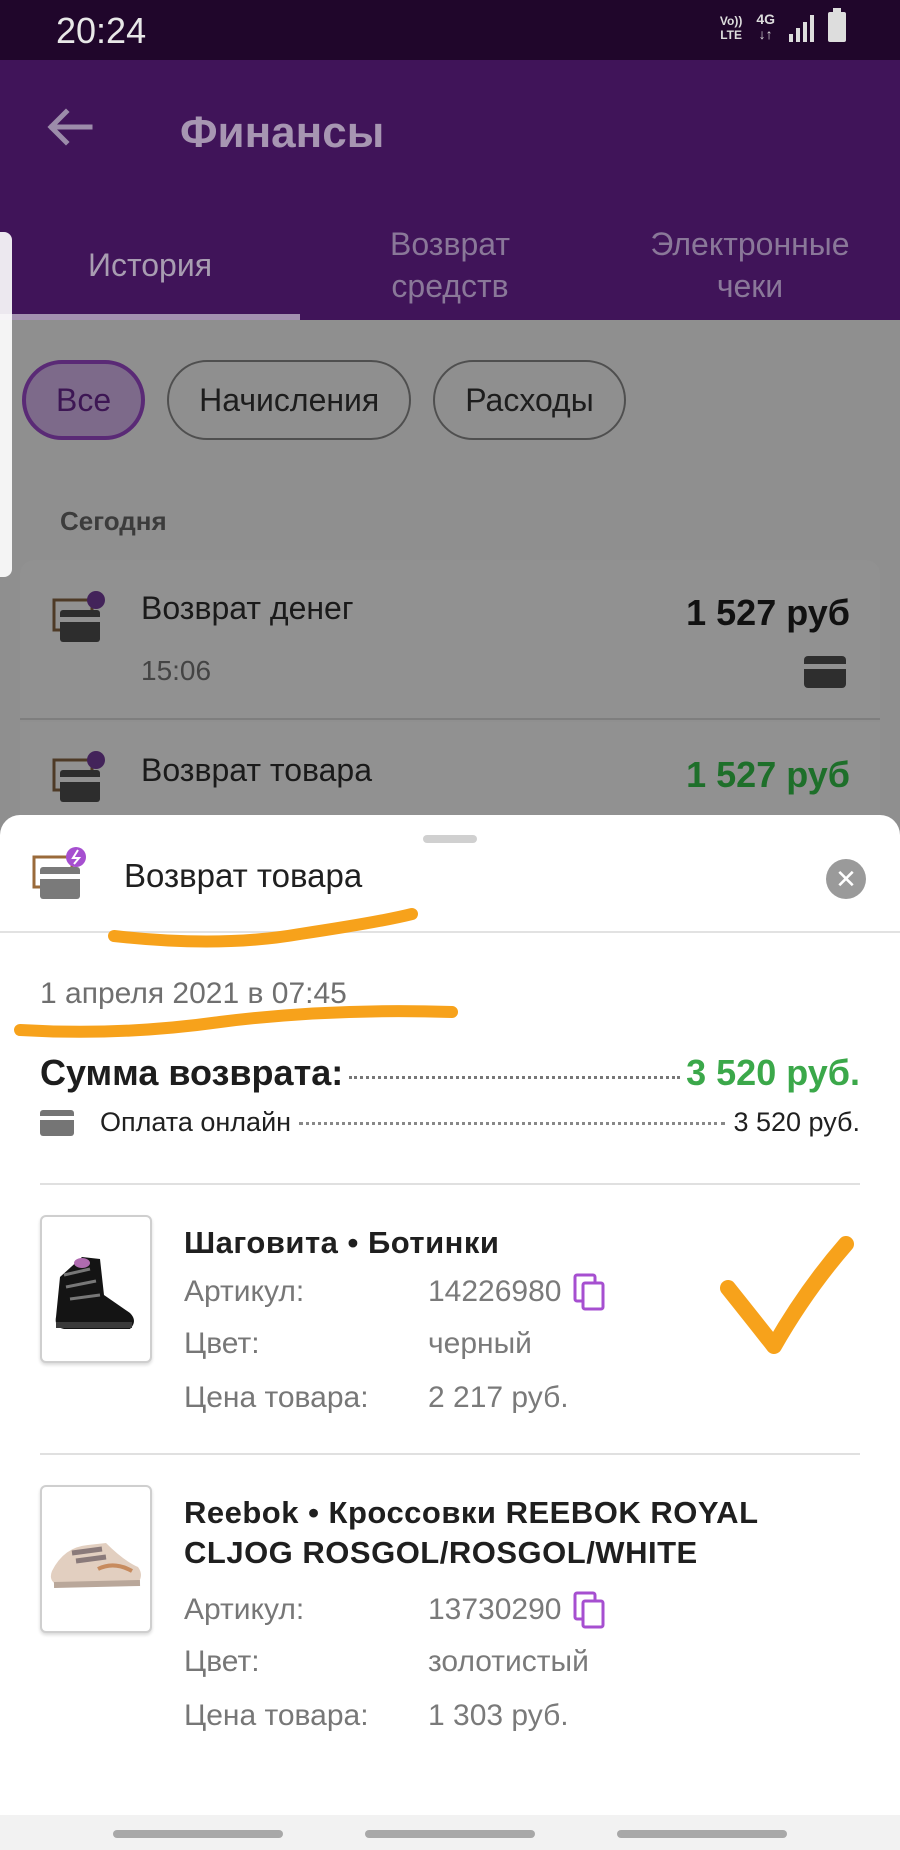 This screenshot has width=900, height=1850. I want to click on color-value: черный, so click(480, 1343).